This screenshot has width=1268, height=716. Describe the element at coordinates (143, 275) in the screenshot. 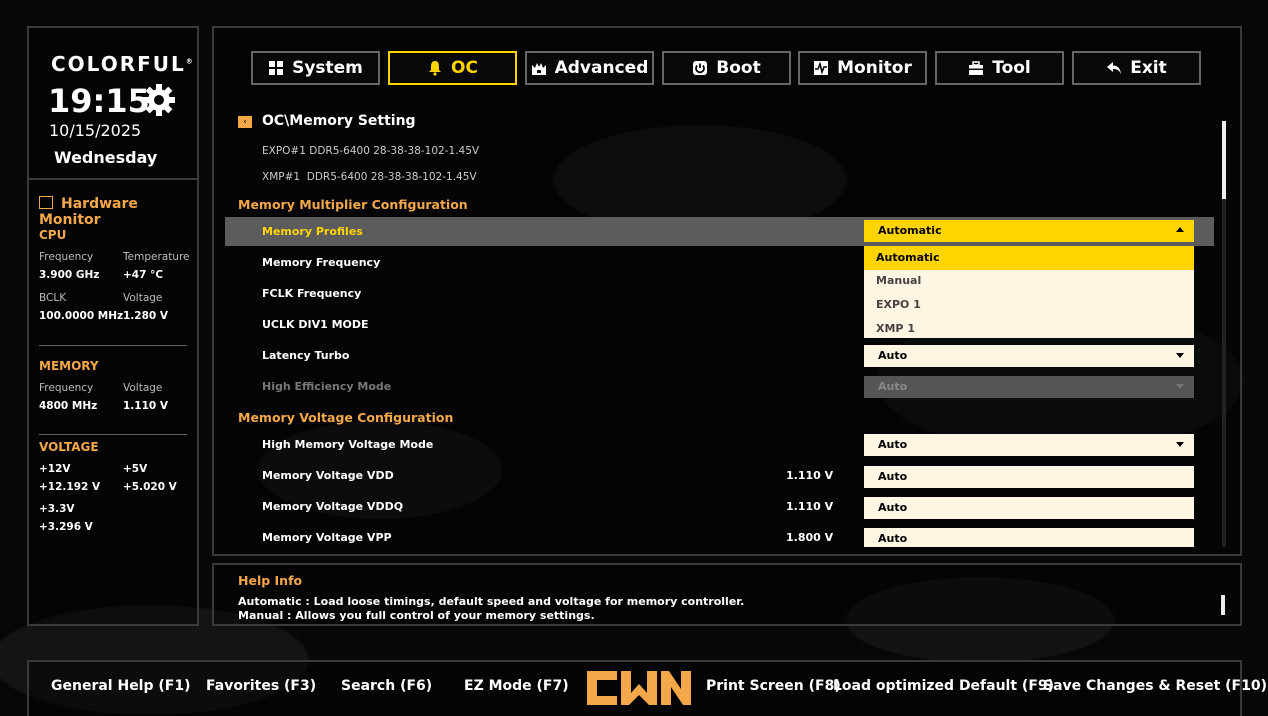

I see `cpu-temp-value: +47 °C` at that location.